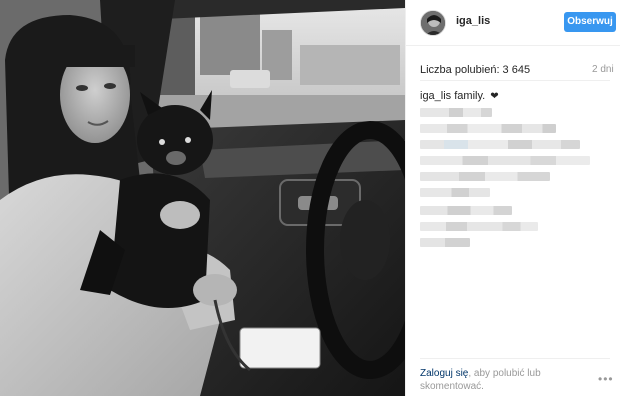 The image size is (620, 396). What do you see at coordinates (513, 23) in the screenshot?
I see `post-header: iga_lis Obserwuj` at bounding box center [513, 23].